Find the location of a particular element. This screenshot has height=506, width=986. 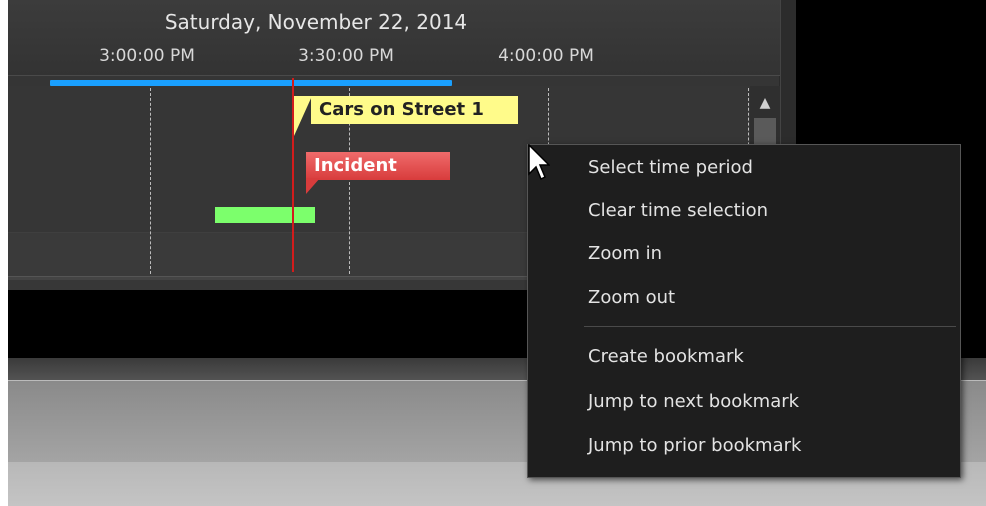

menu-item-create-bookmark: Create bookmark is located at coordinates (666, 357).